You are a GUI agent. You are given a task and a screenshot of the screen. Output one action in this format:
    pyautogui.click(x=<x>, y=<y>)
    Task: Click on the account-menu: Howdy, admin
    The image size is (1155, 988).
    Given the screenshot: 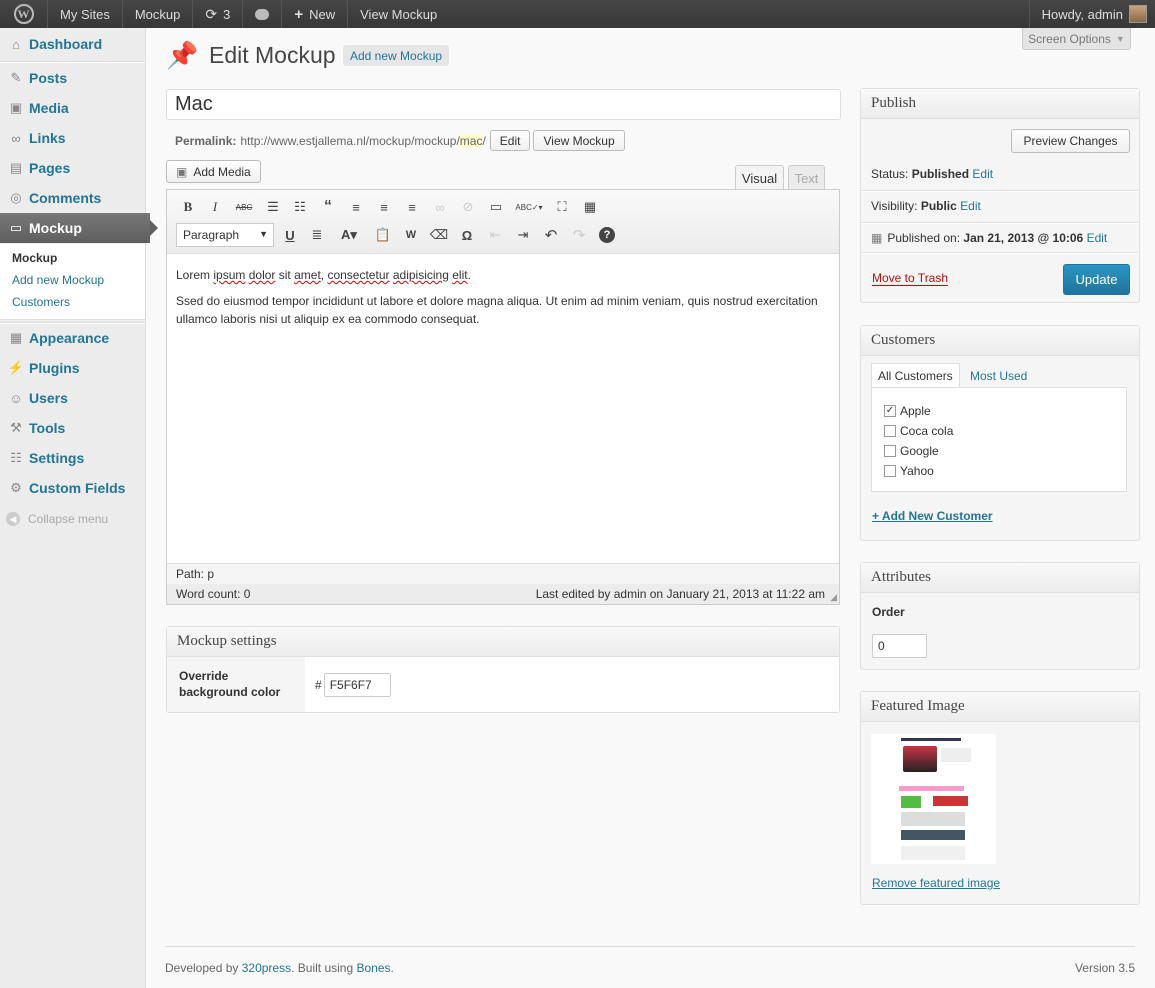 What is the action you would take?
    pyautogui.click(x=1091, y=14)
    